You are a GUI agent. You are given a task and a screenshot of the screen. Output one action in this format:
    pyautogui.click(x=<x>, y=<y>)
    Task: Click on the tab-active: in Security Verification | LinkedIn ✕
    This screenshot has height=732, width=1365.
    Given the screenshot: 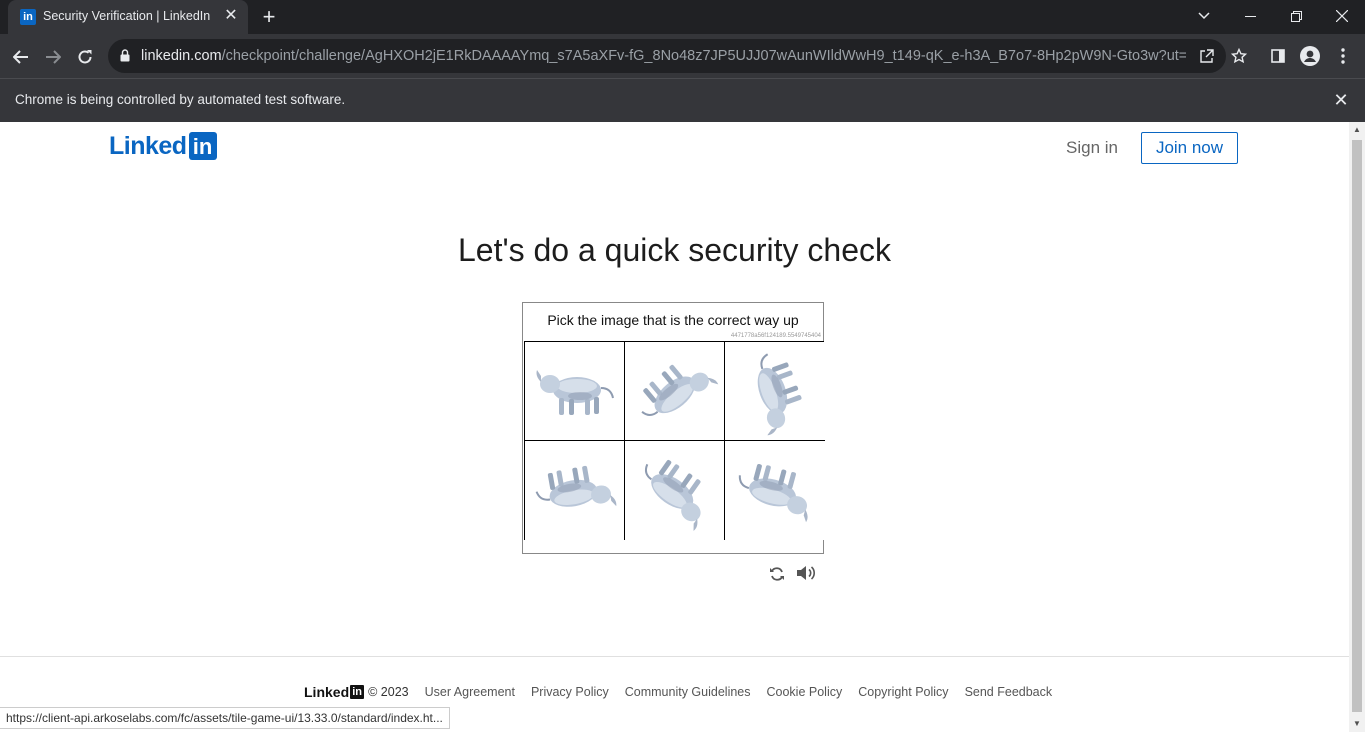 What is the action you would take?
    pyautogui.click(x=128, y=17)
    